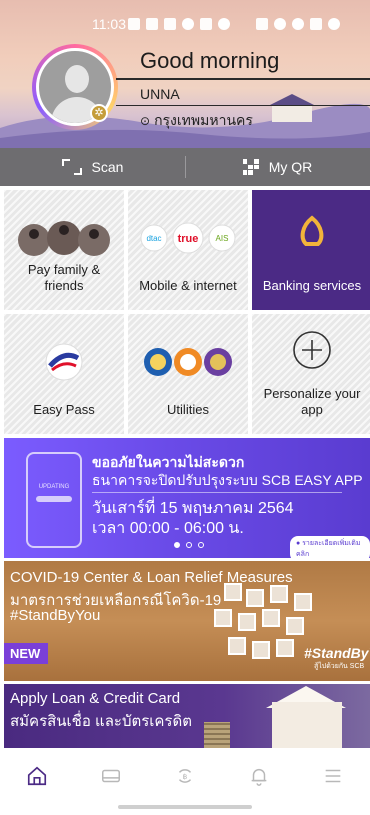  I want to click on transfer-icon: ฿, so click(185, 776).